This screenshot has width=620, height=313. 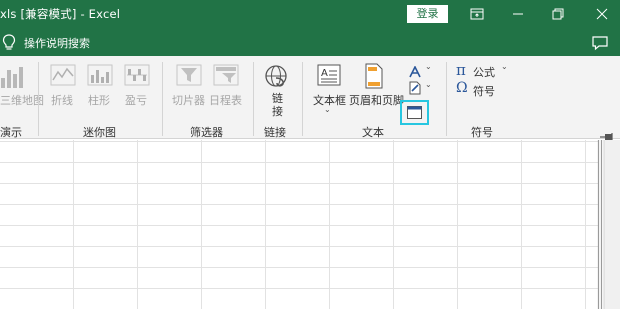 What do you see at coordinates (278, 105) in the screenshot?
I see `link-button: 链接` at bounding box center [278, 105].